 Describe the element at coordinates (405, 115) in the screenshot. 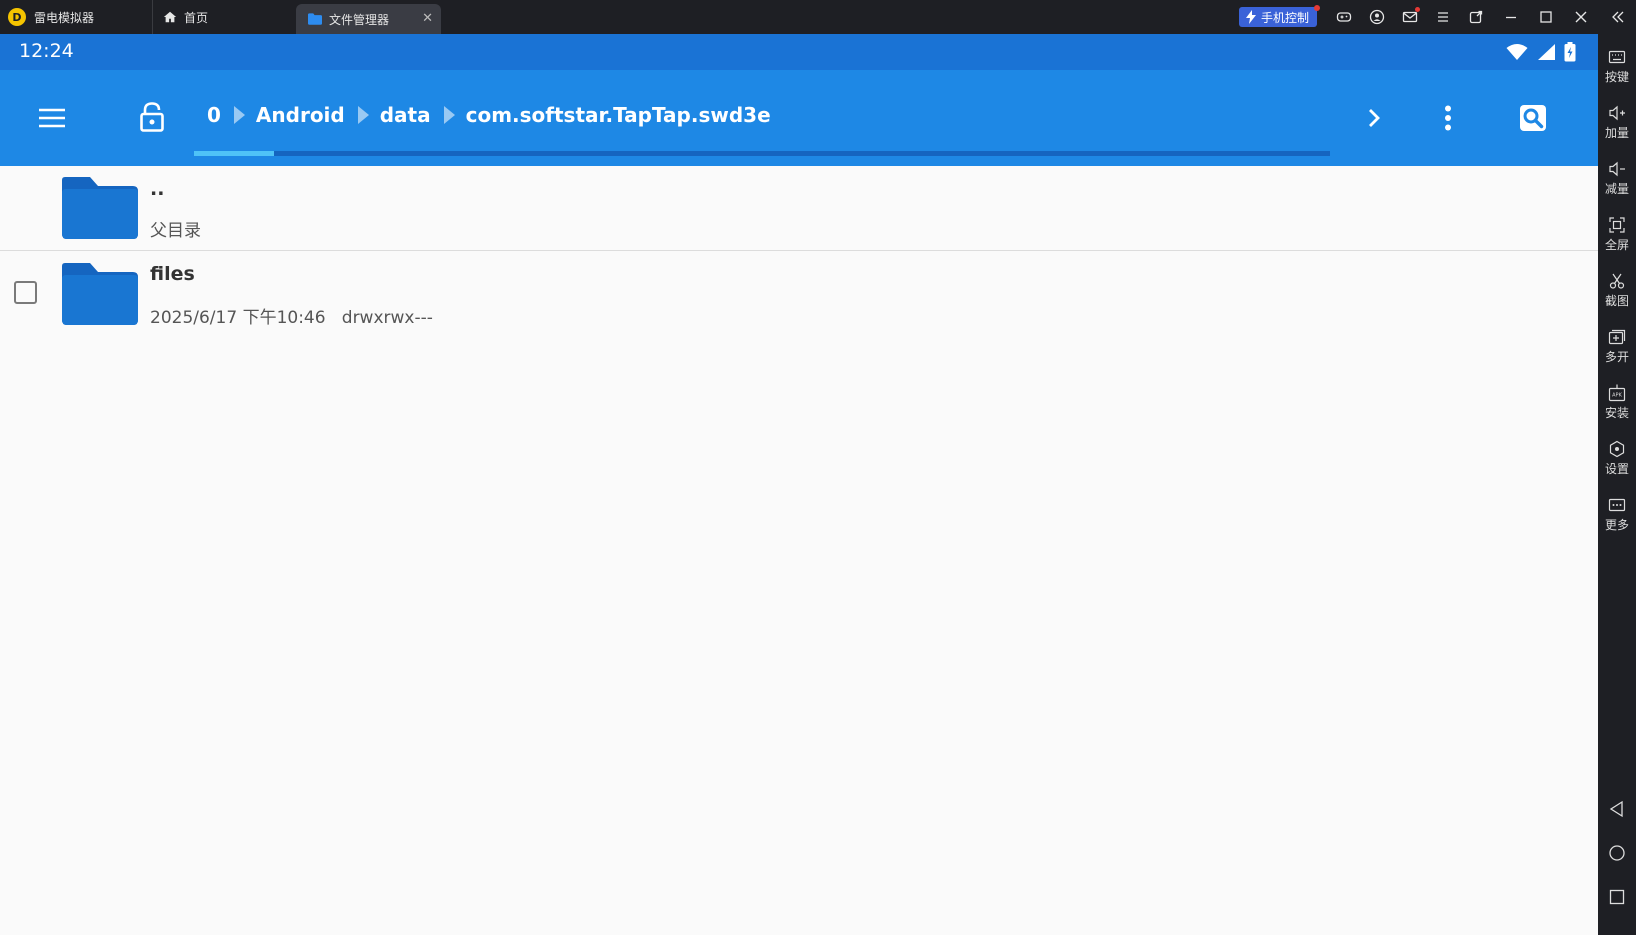

I see `breadcrumb-item-data: data` at that location.